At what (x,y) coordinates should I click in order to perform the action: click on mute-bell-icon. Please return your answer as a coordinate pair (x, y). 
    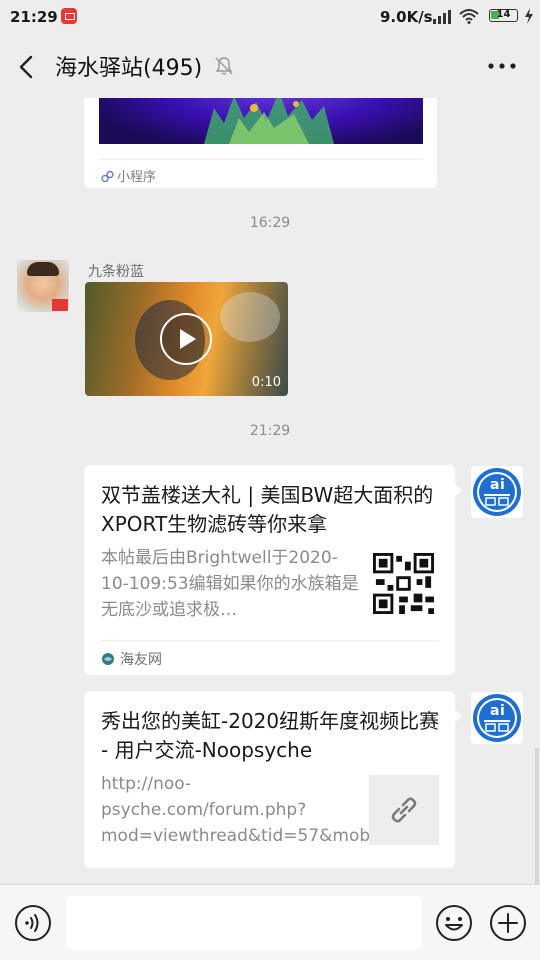
    Looking at the image, I should click on (224, 66).